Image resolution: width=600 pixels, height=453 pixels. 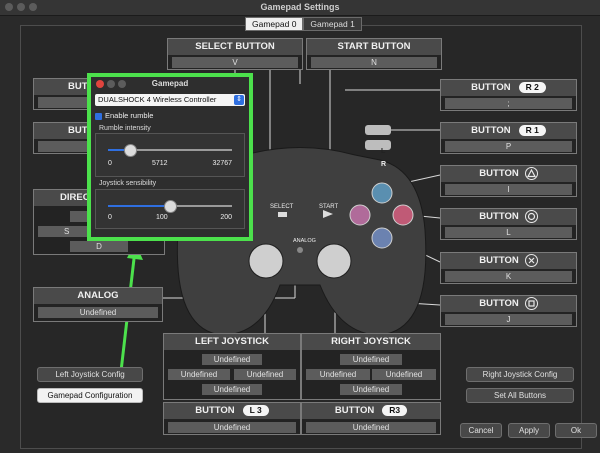 I want to click on button-r1-title: BUTTON, so click(x=491, y=130).